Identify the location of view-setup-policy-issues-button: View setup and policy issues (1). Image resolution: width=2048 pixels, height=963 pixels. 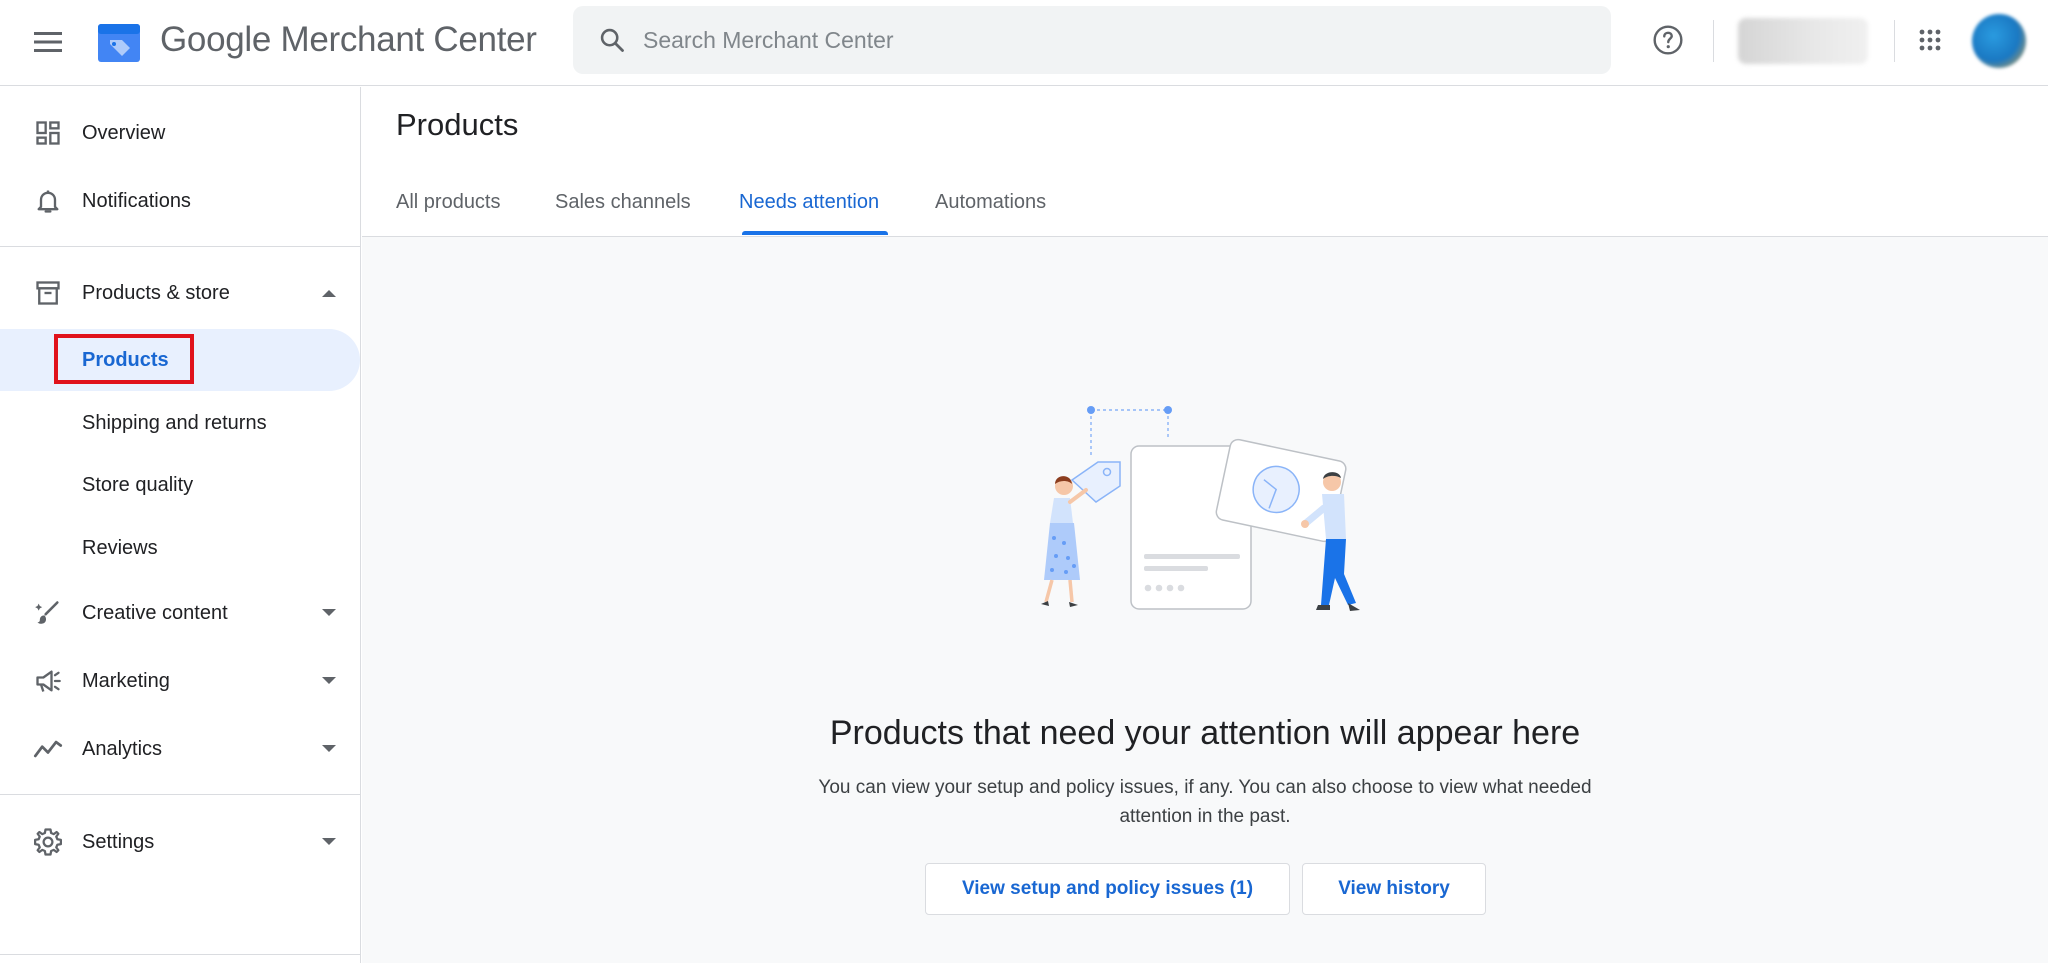
(1107, 889).